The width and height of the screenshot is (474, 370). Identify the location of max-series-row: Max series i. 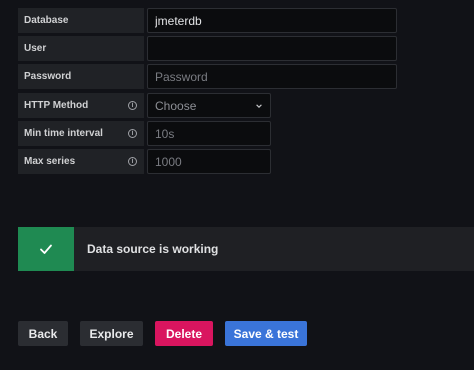
(144, 161).